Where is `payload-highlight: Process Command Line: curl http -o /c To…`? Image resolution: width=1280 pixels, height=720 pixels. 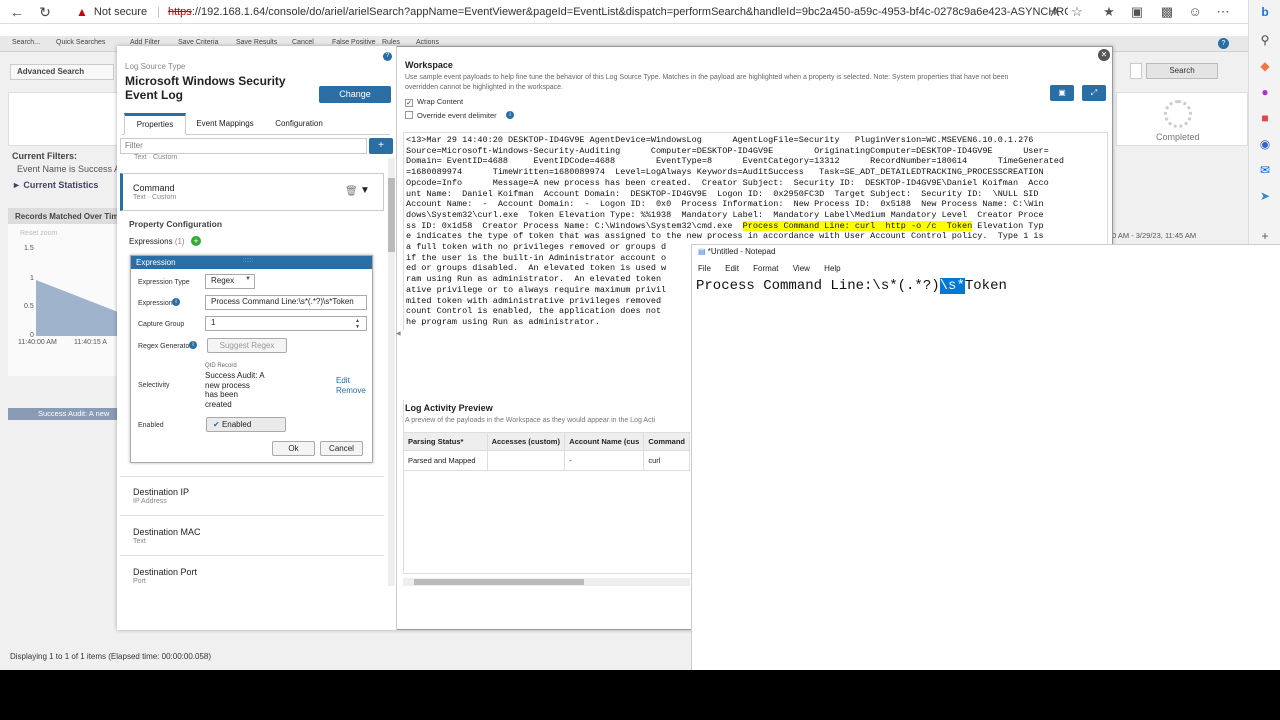
payload-highlight: Process Command Line: curl http -o /c To… is located at coordinates (857, 225).